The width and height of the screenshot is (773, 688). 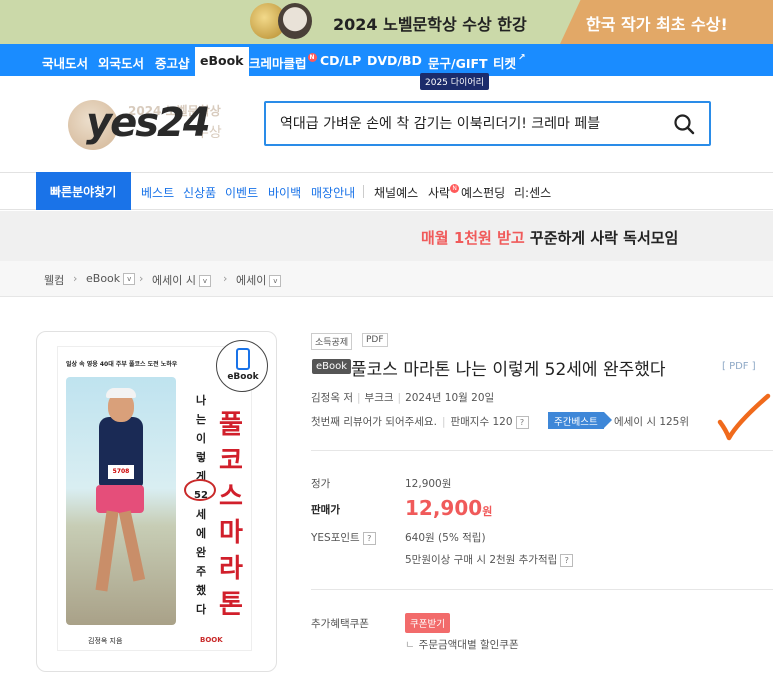 I want to click on search-box, so click(x=487, y=123).